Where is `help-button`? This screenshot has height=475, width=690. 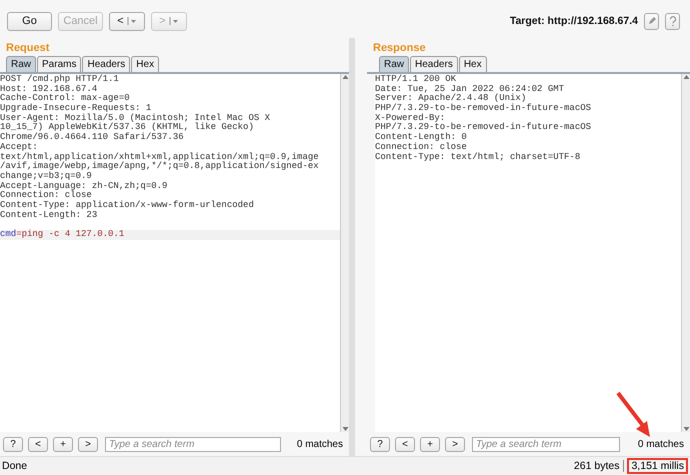
help-button is located at coordinates (672, 21).